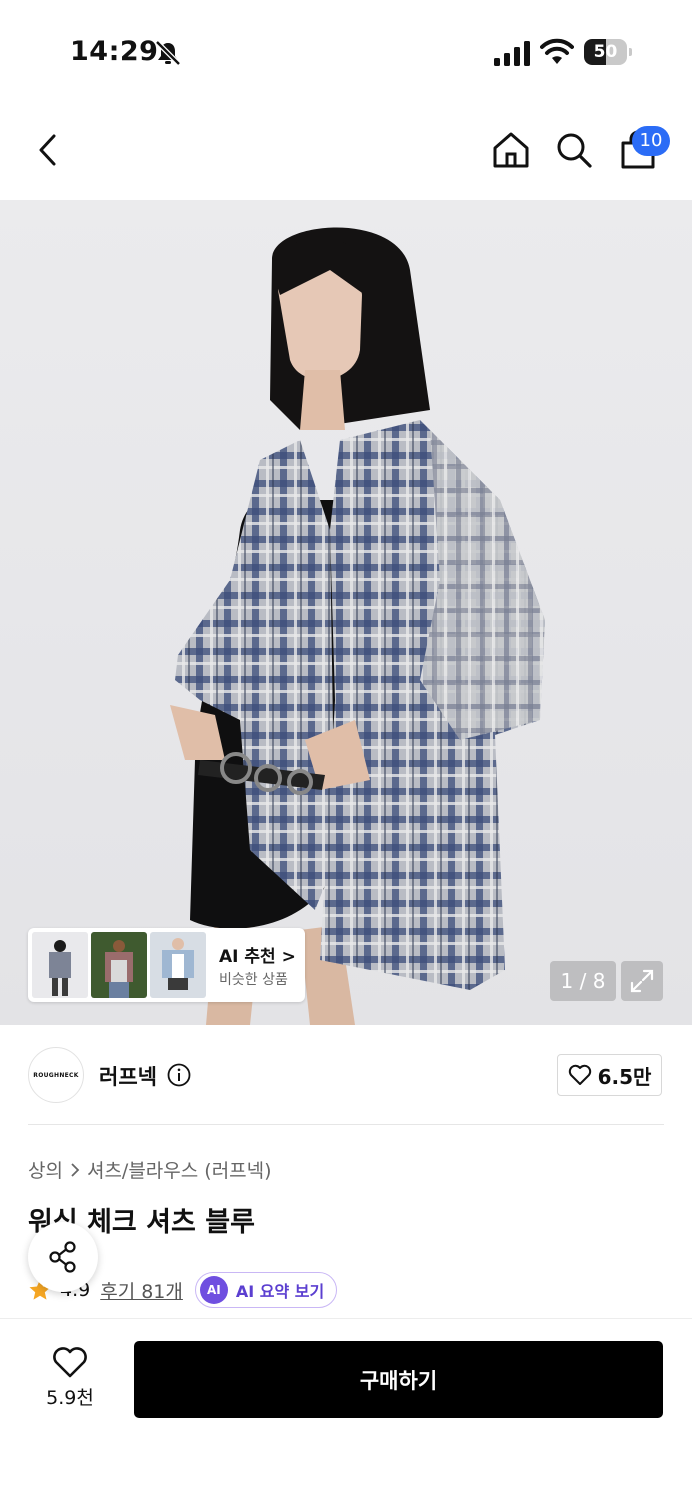 Image resolution: width=692 pixels, height=1500 pixels. I want to click on info-icon, so click(179, 1075).